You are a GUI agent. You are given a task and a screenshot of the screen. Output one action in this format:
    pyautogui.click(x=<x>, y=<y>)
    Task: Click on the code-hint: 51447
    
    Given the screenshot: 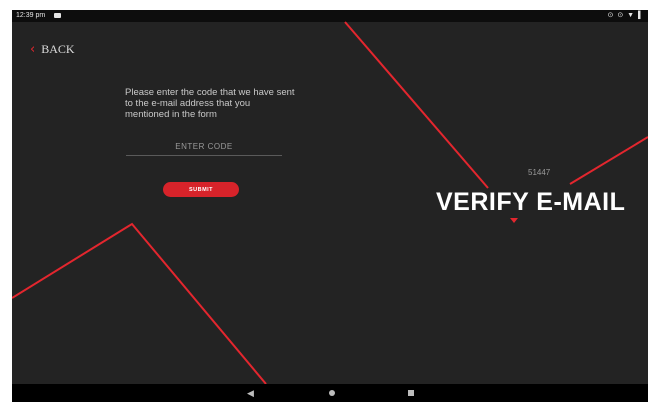 What is the action you would take?
    pyautogui.click(x=539, y=172)
    